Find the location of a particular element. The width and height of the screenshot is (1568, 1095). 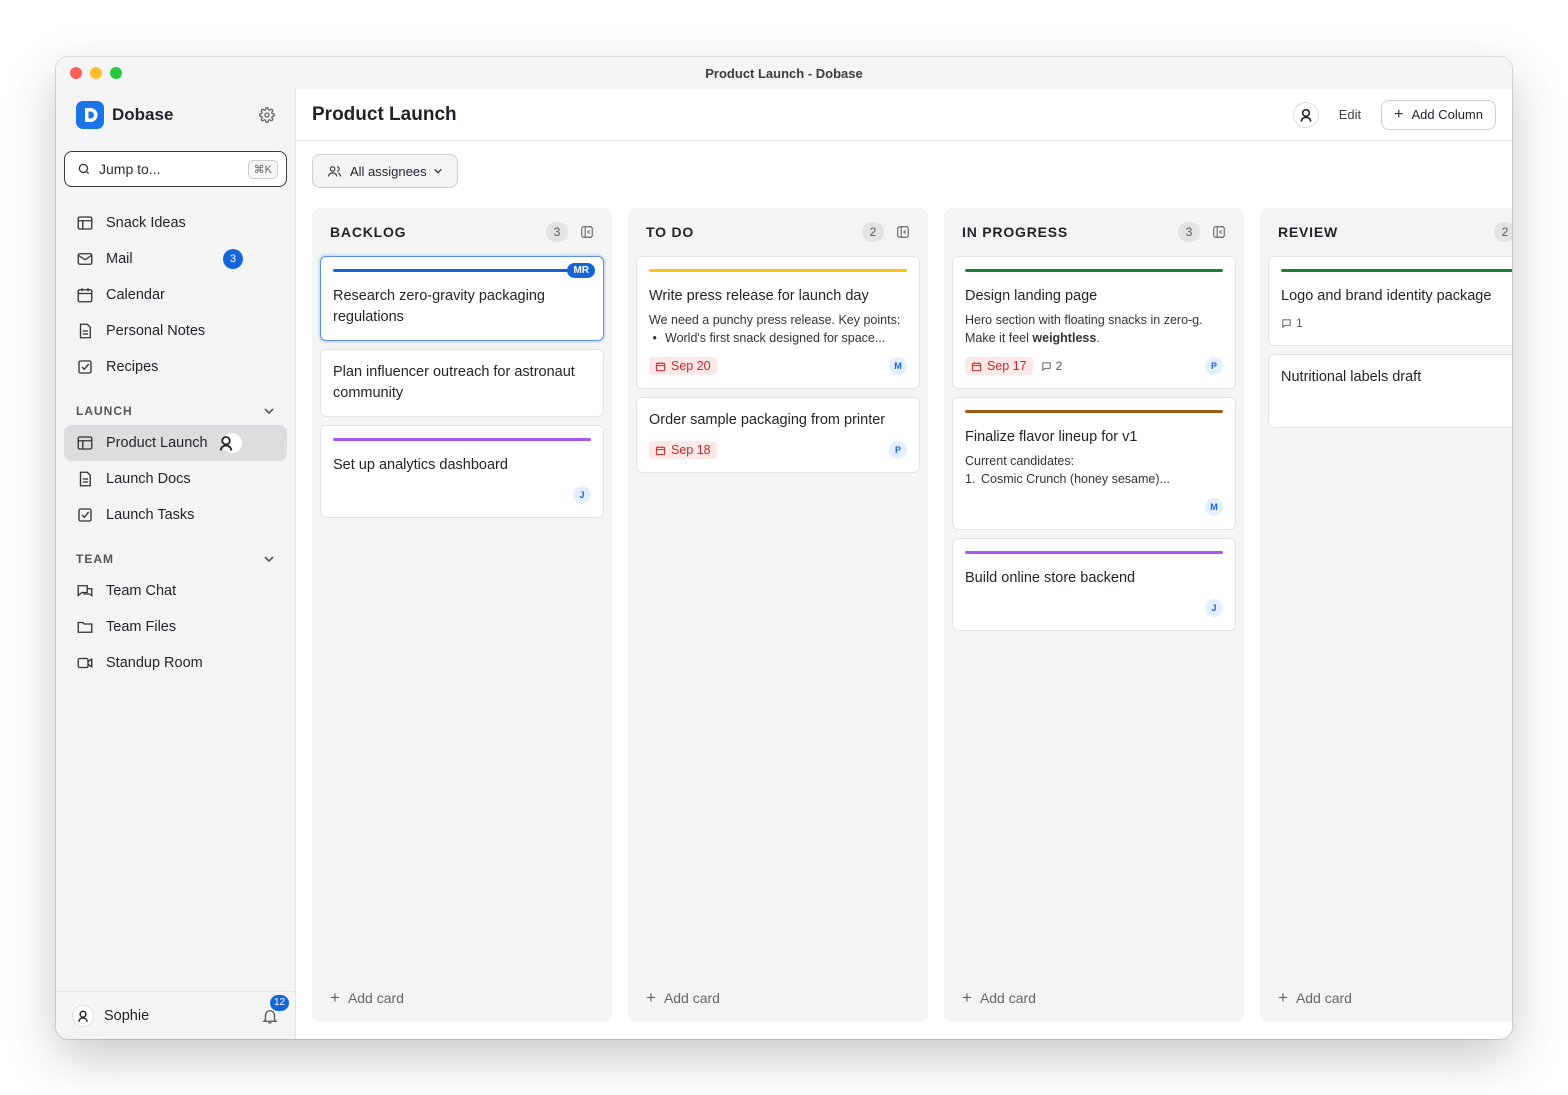

sidebar-item-team-chat: Team Chat is located at coordinates (175, 591).